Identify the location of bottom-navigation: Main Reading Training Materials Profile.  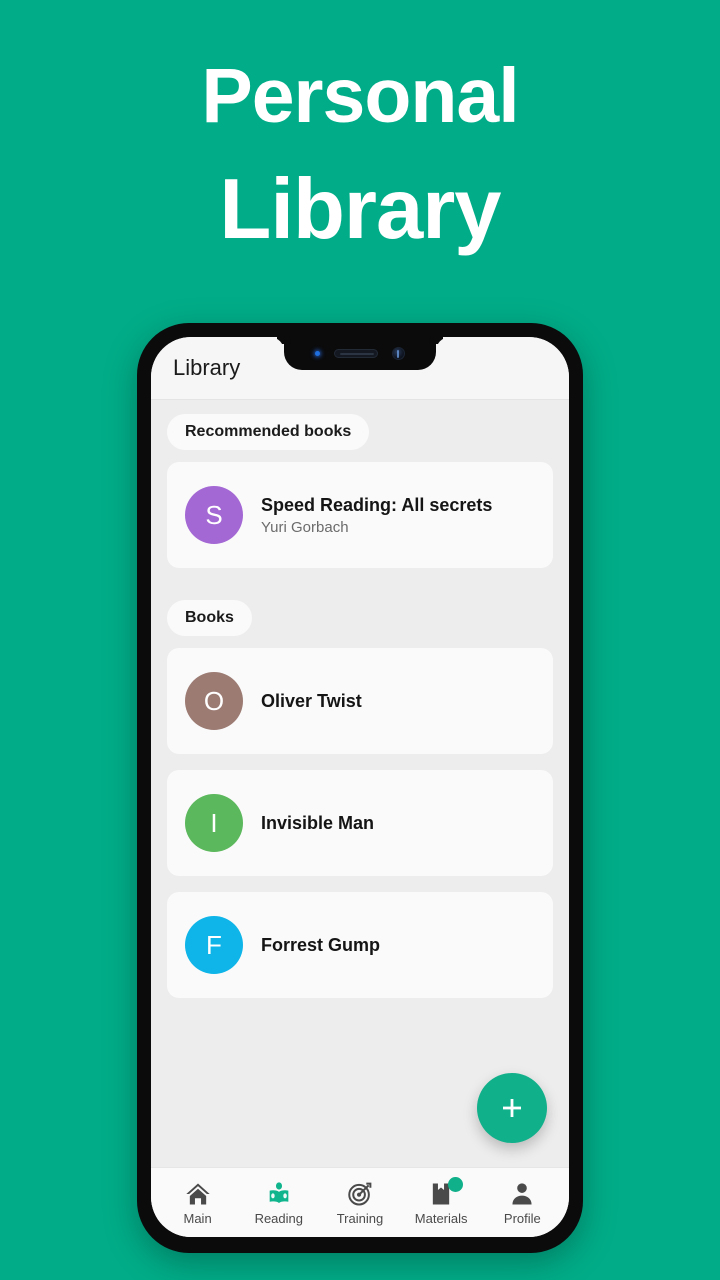
(360, 1202).